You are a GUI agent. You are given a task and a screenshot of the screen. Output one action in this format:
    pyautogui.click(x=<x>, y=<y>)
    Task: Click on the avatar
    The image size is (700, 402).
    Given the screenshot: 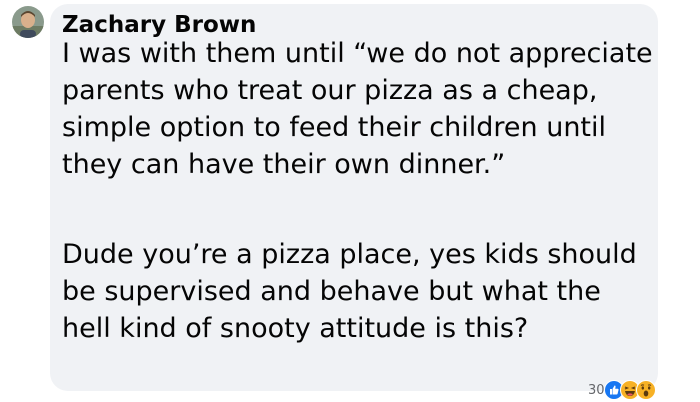 What is the action you would take?
    pyautogui.click(x=28, y=22)
    